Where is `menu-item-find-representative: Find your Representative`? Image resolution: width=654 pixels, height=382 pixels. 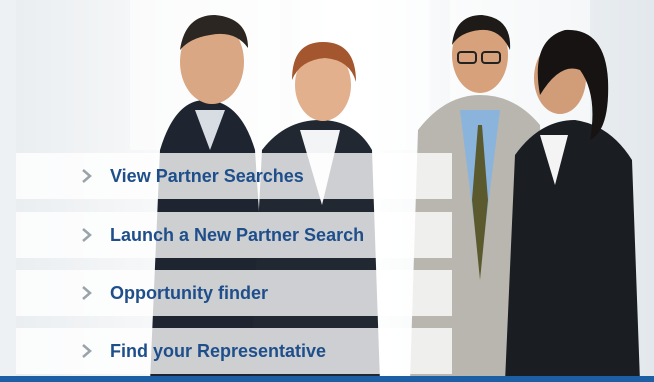
menu-item-find-representative: Find your Representative is located at coordinates (234, 351).